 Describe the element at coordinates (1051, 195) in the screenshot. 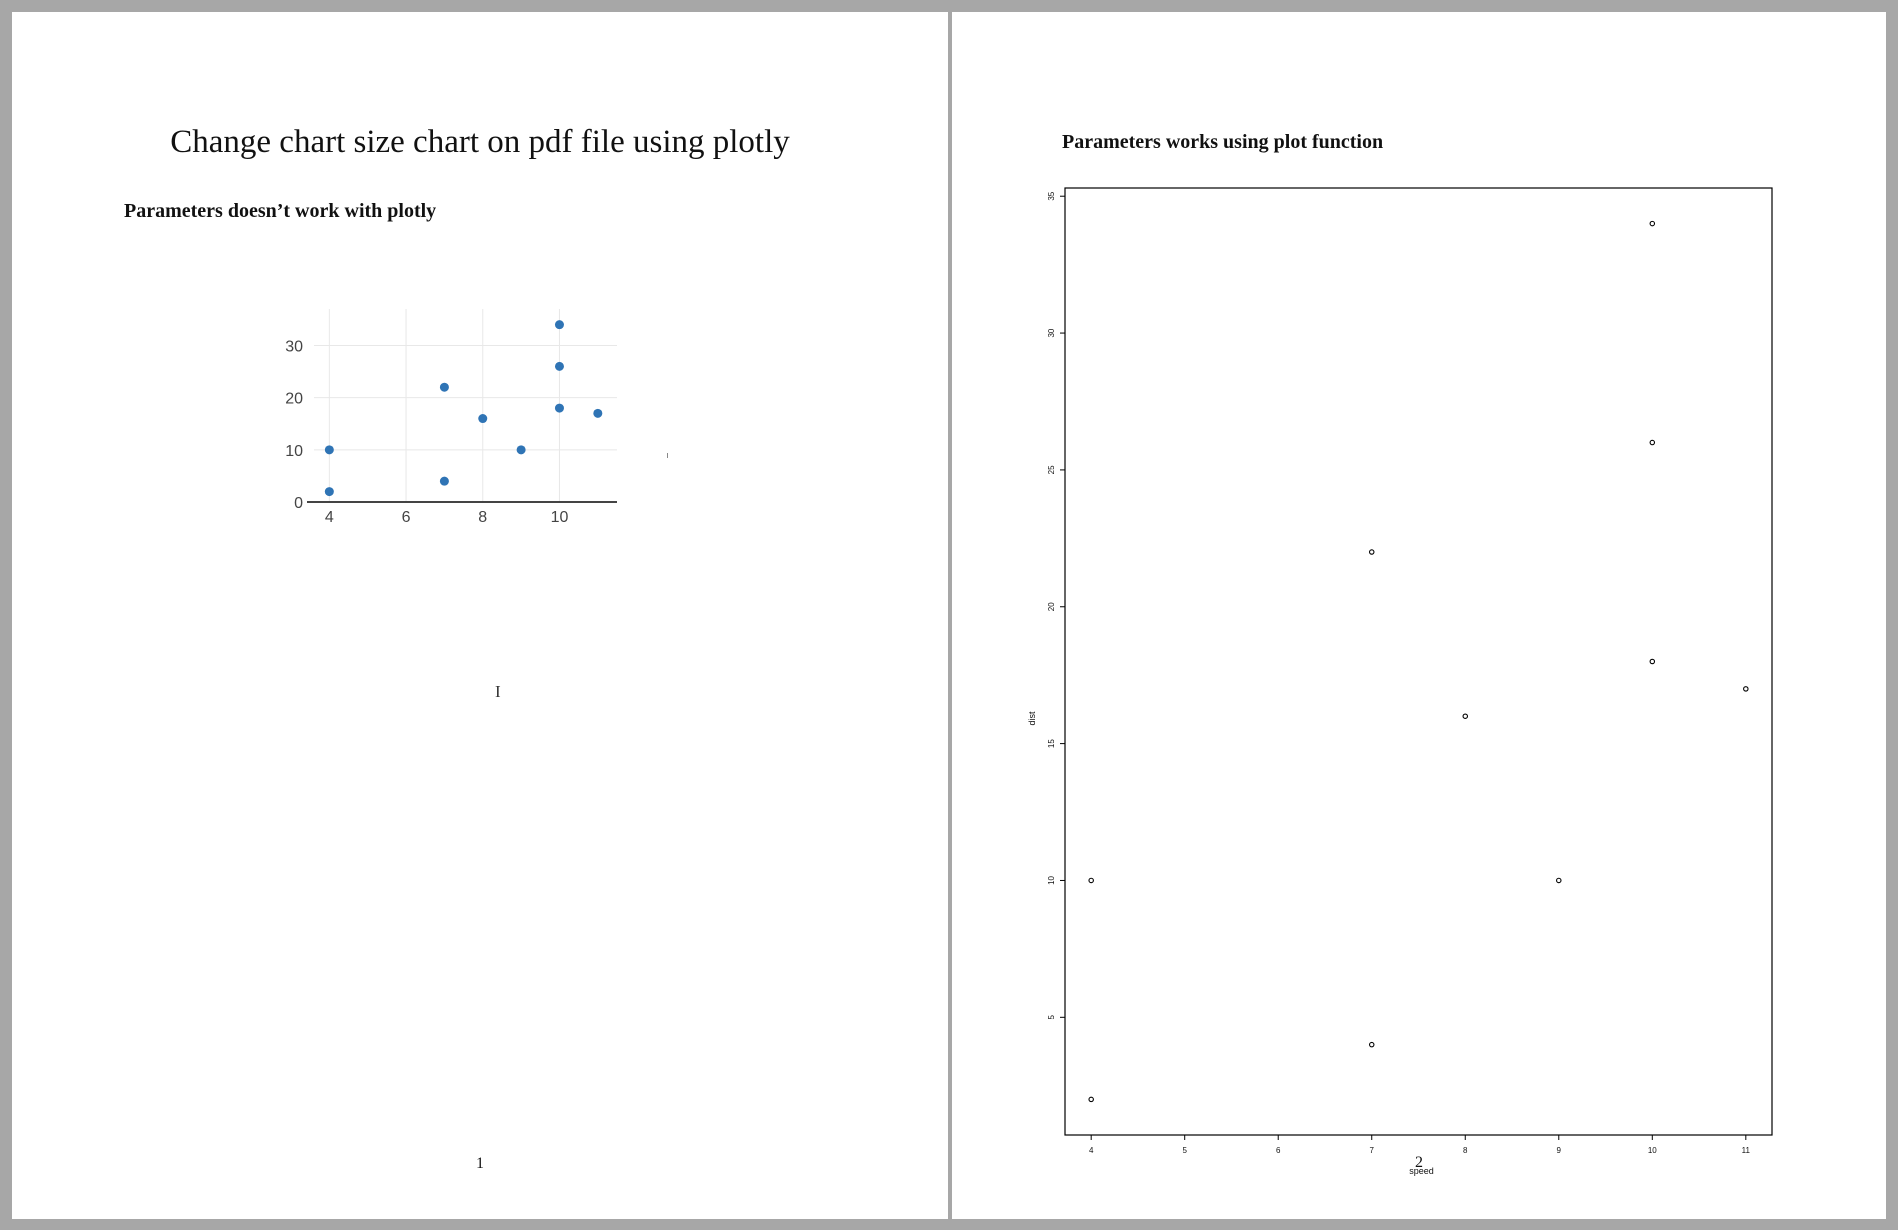

I see `y-tick-label: 35` at that location.